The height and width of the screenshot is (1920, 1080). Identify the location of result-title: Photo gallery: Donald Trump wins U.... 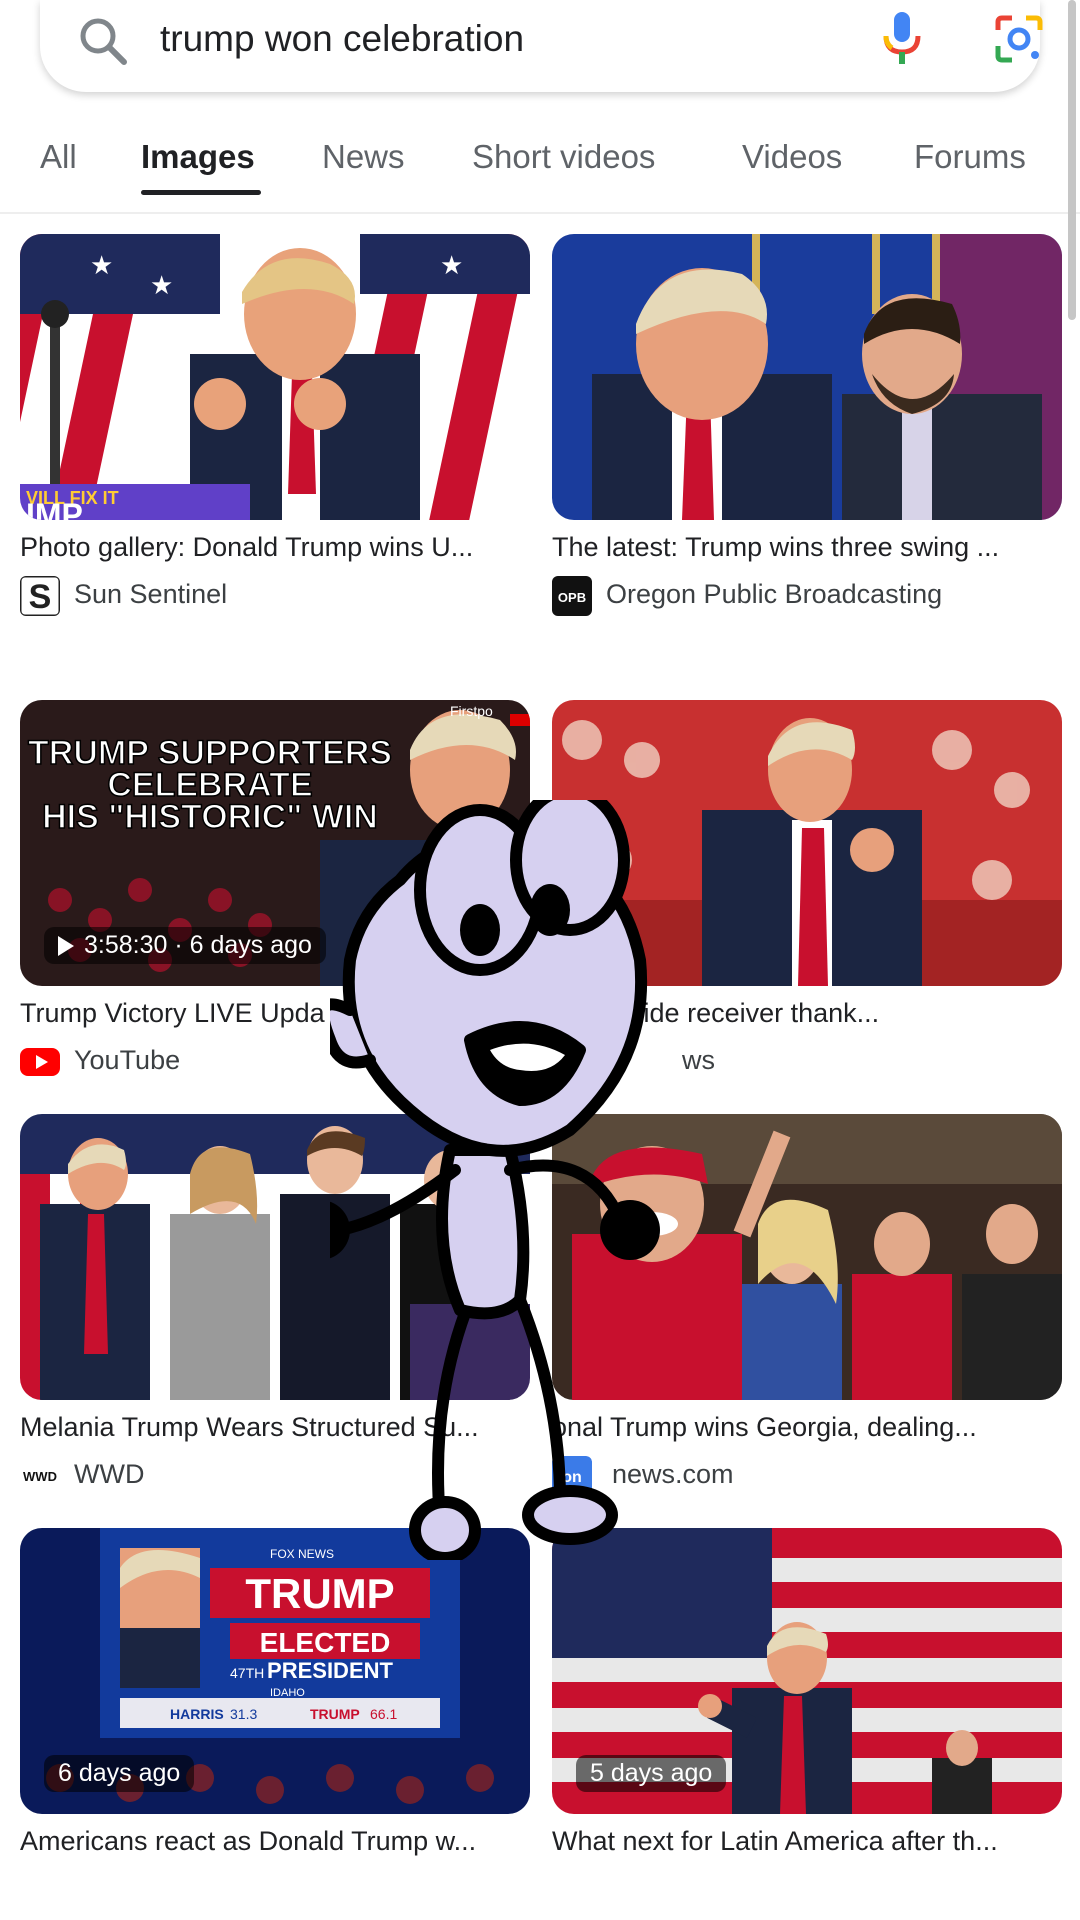
(275, 547).